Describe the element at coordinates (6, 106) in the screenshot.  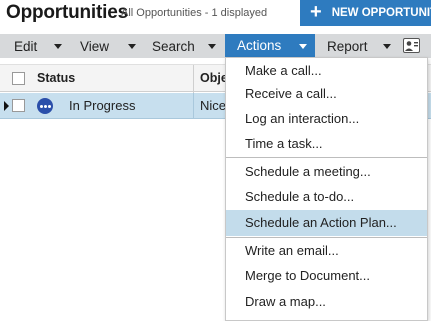
I see `current-row-indicator-icon` at that location.